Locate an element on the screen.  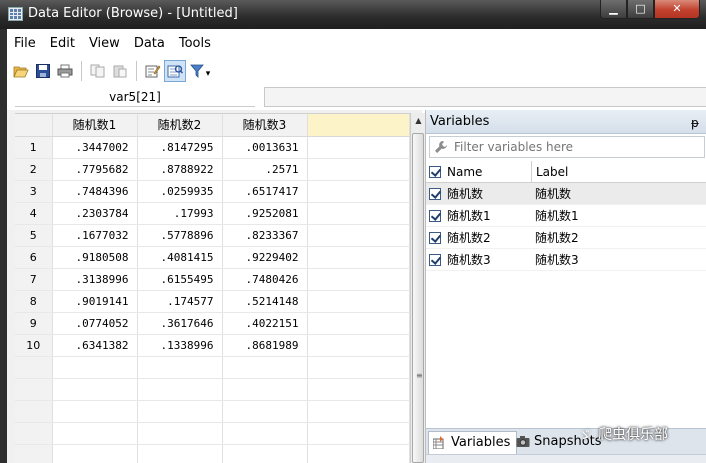
table-row: 4.2303784.17993.9252081 is located at coordinates (212, 213).